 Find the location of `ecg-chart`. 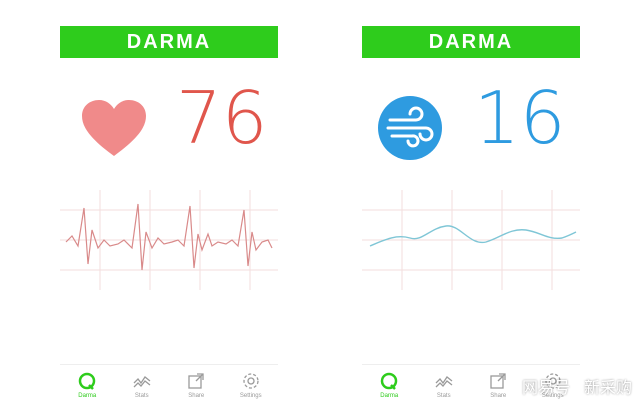

ecg-chart is located at coordinates (169, 240).